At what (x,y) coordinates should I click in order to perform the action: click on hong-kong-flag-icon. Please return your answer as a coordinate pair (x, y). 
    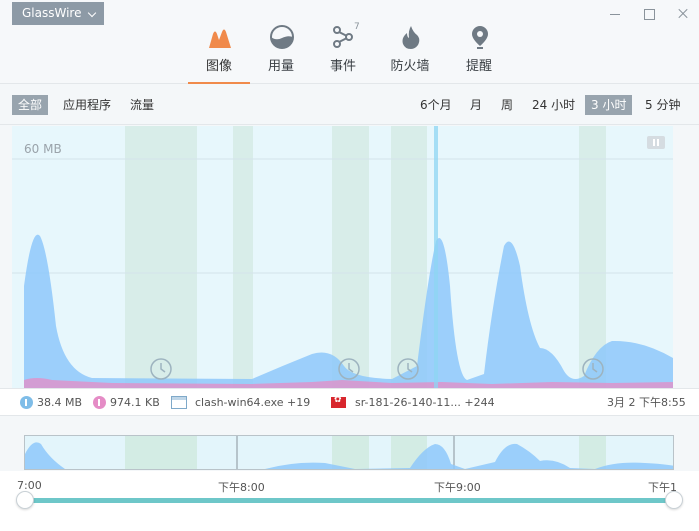
    Looking at the image, I should click on (338, 401).